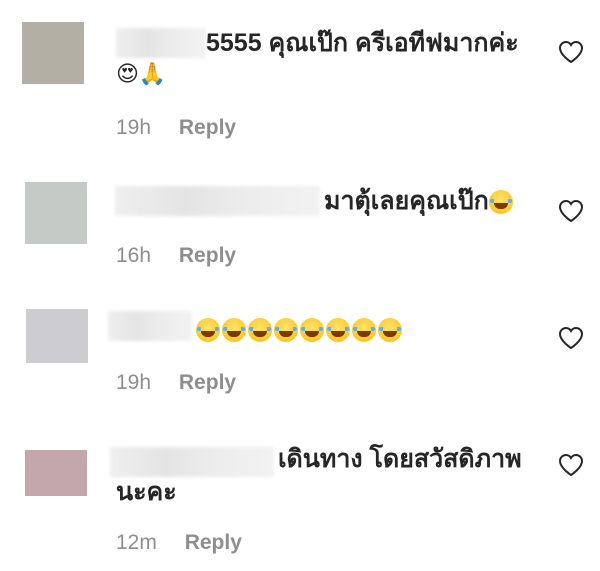  Describe the element at coordinates (146, 492) in the screenshot. I see `comment-text-line2: นะคะ` at that location.